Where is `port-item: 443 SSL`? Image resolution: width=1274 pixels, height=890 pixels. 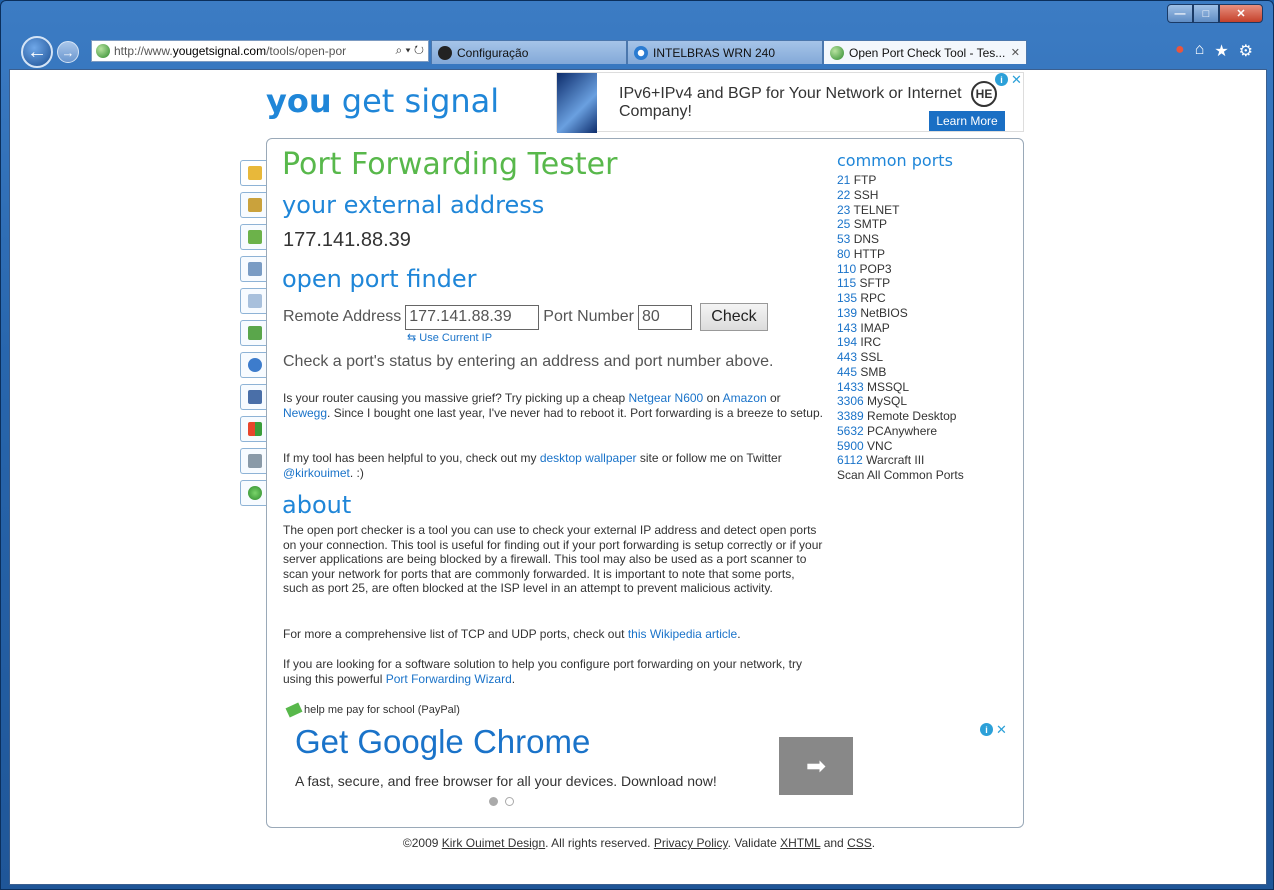
port-item: 443 SSL is located at coordinates (927, 357).